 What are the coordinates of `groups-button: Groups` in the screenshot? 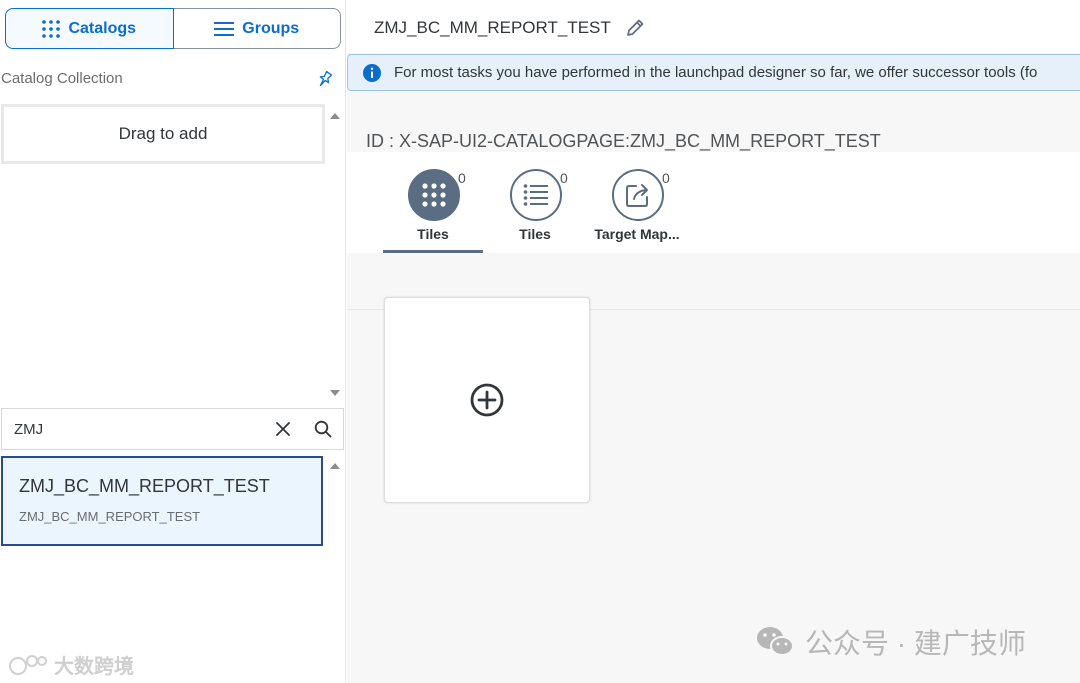 It's located at (257, 28).